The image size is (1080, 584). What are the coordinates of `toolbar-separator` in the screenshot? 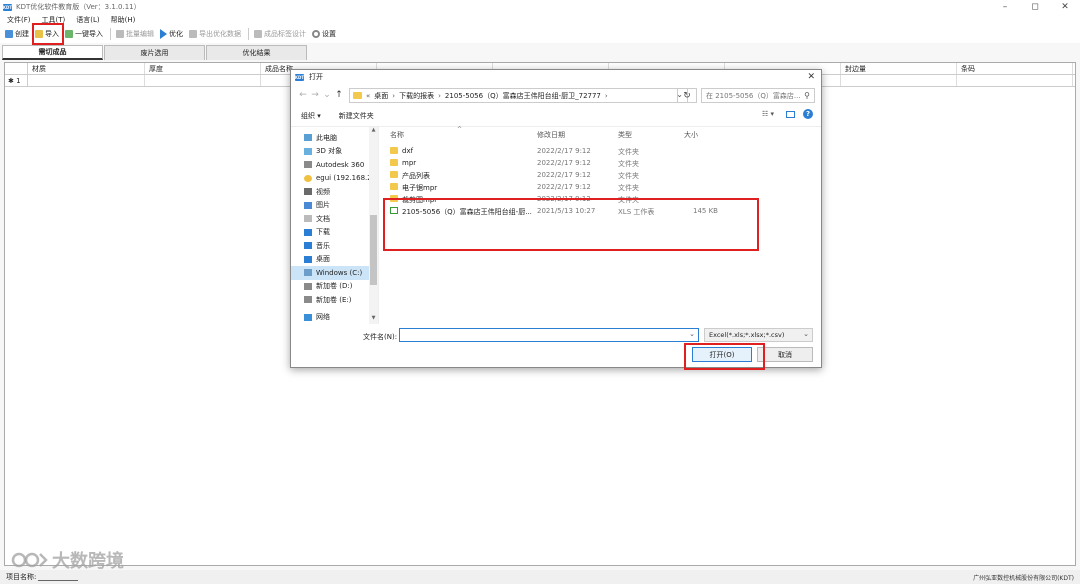 It's located at (110, 34).